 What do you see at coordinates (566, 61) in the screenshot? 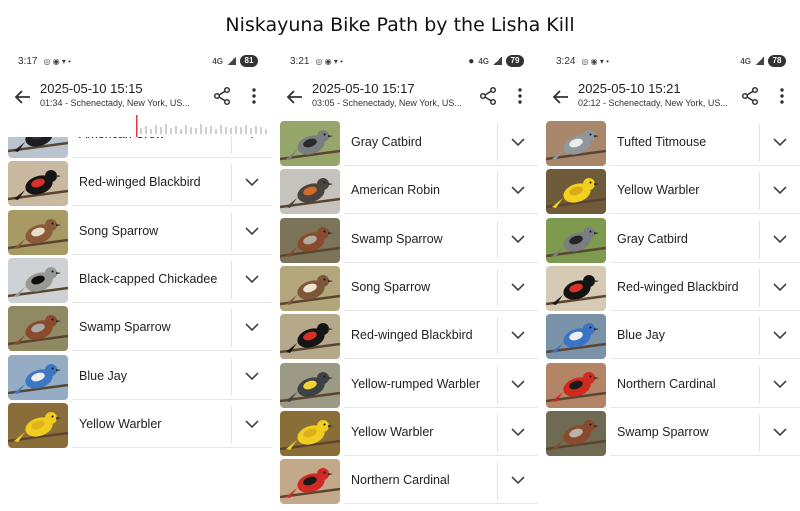
I see `status-time: 3:24` at bounding box center [566, 61].